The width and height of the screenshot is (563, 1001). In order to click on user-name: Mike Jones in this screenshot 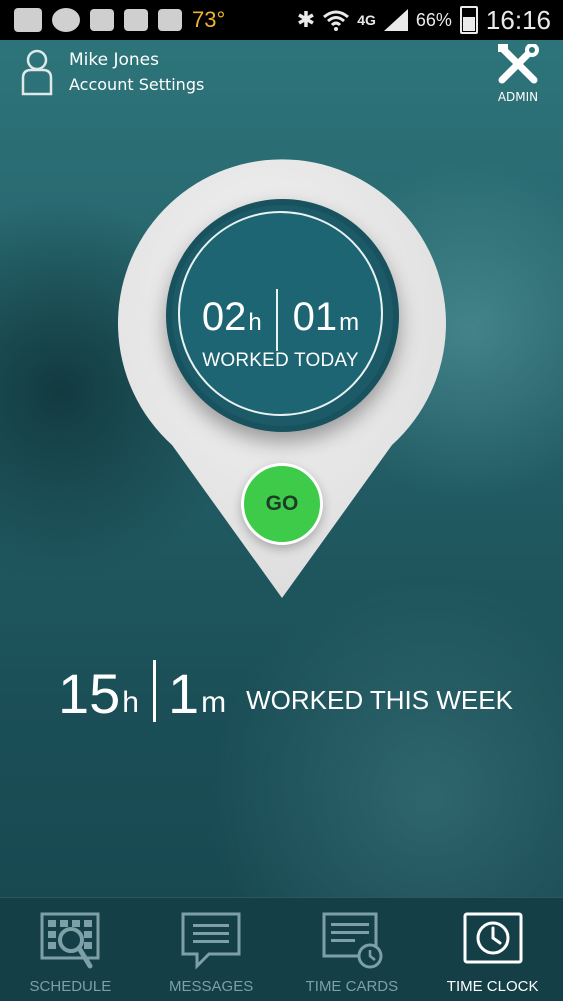, I will do `click(114, 60)`.